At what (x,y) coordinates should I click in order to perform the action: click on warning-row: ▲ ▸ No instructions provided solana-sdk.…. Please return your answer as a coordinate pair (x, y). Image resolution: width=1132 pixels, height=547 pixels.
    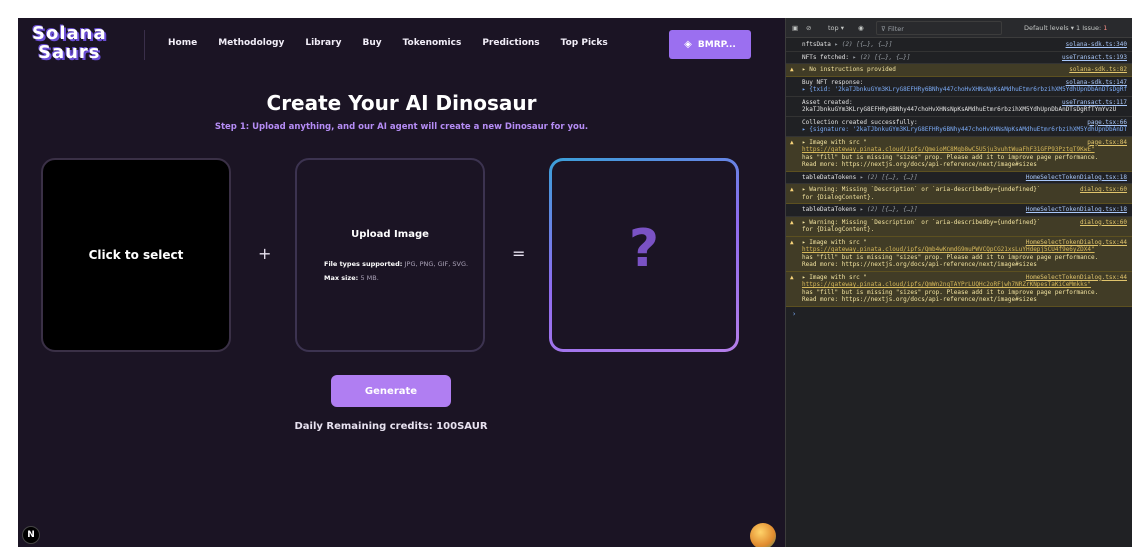
    Looking at the image, I should click on (959, 70).